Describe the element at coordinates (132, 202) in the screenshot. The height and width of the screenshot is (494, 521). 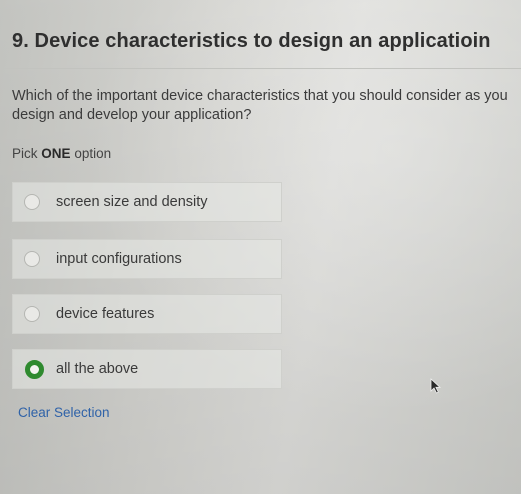
I see `option-label: screen size and density` at that location.